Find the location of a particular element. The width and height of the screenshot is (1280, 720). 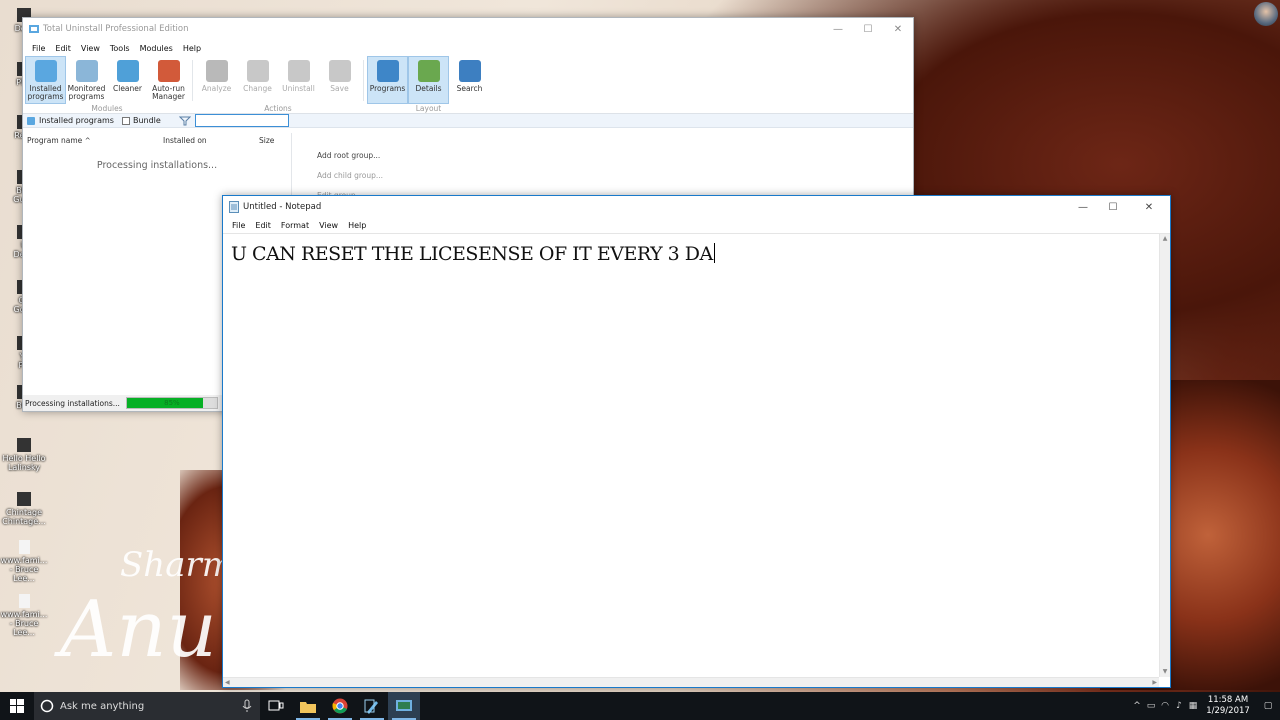

progress-label: 85% is located at coordinates (172, 403).